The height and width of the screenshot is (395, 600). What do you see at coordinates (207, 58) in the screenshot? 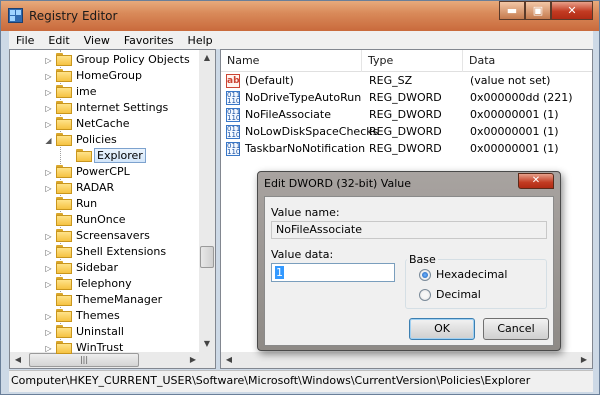
I see `scroll-up-arrow-icon: ▲` at bounding box center [207, 58].